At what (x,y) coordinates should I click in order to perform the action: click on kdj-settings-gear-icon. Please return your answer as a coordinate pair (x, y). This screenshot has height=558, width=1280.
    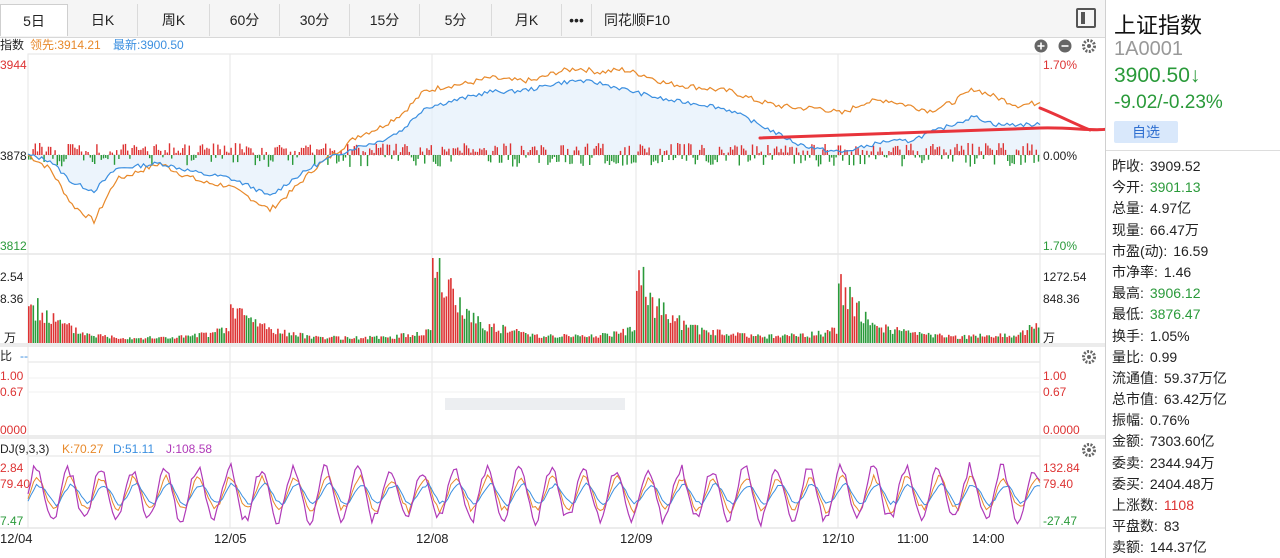
    Looking at the image, I should click on (1089, 450).